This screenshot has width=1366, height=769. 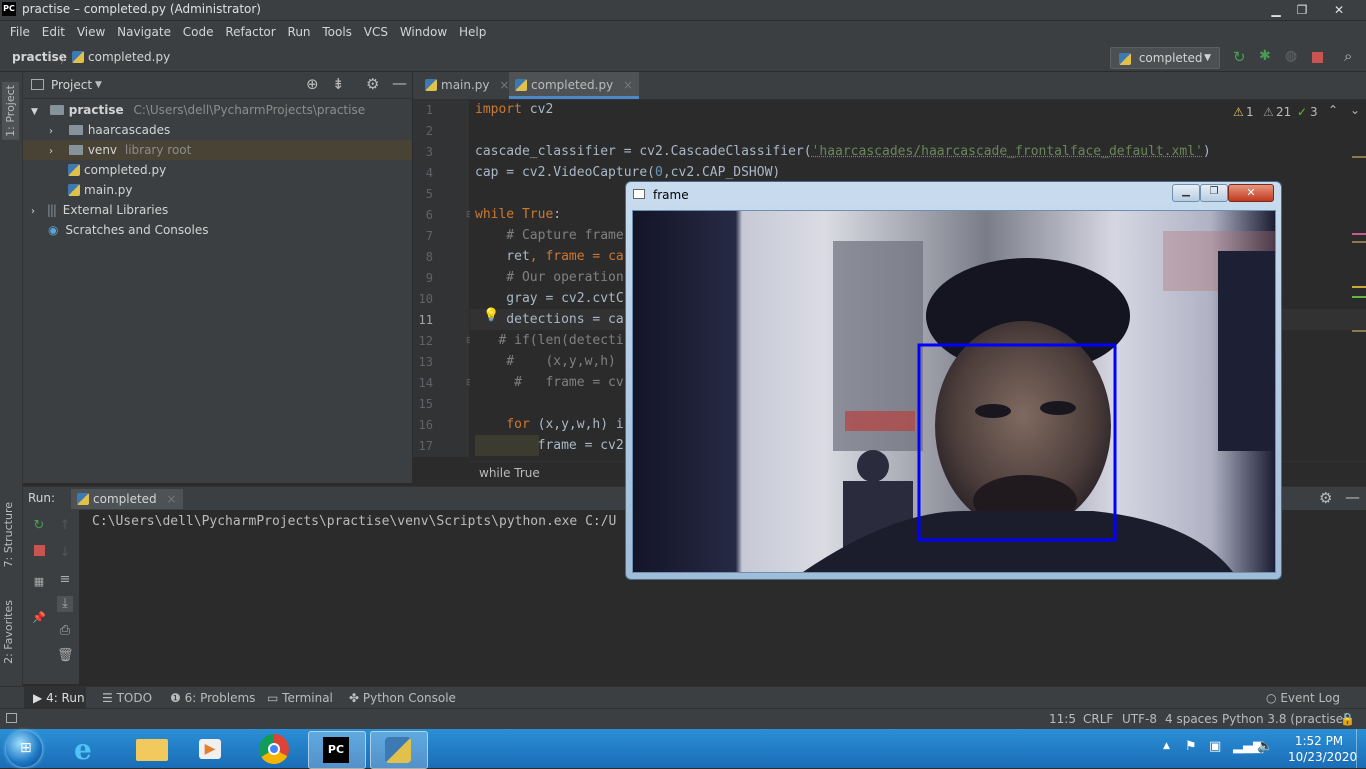 I want to click on lock-icon: 🔒, so click(x=1347, y=719).